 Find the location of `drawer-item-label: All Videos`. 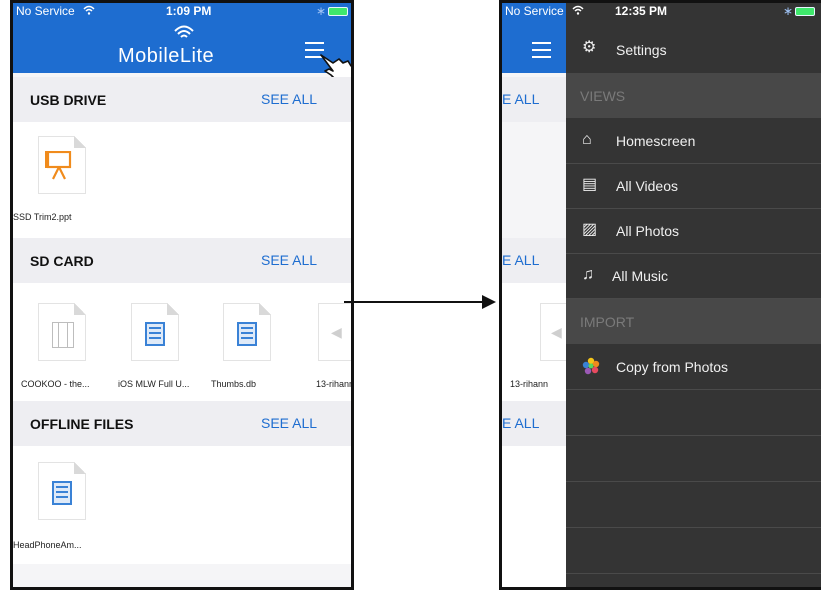

drawer-item-label: All Videos is located at coordinates (647, 186).